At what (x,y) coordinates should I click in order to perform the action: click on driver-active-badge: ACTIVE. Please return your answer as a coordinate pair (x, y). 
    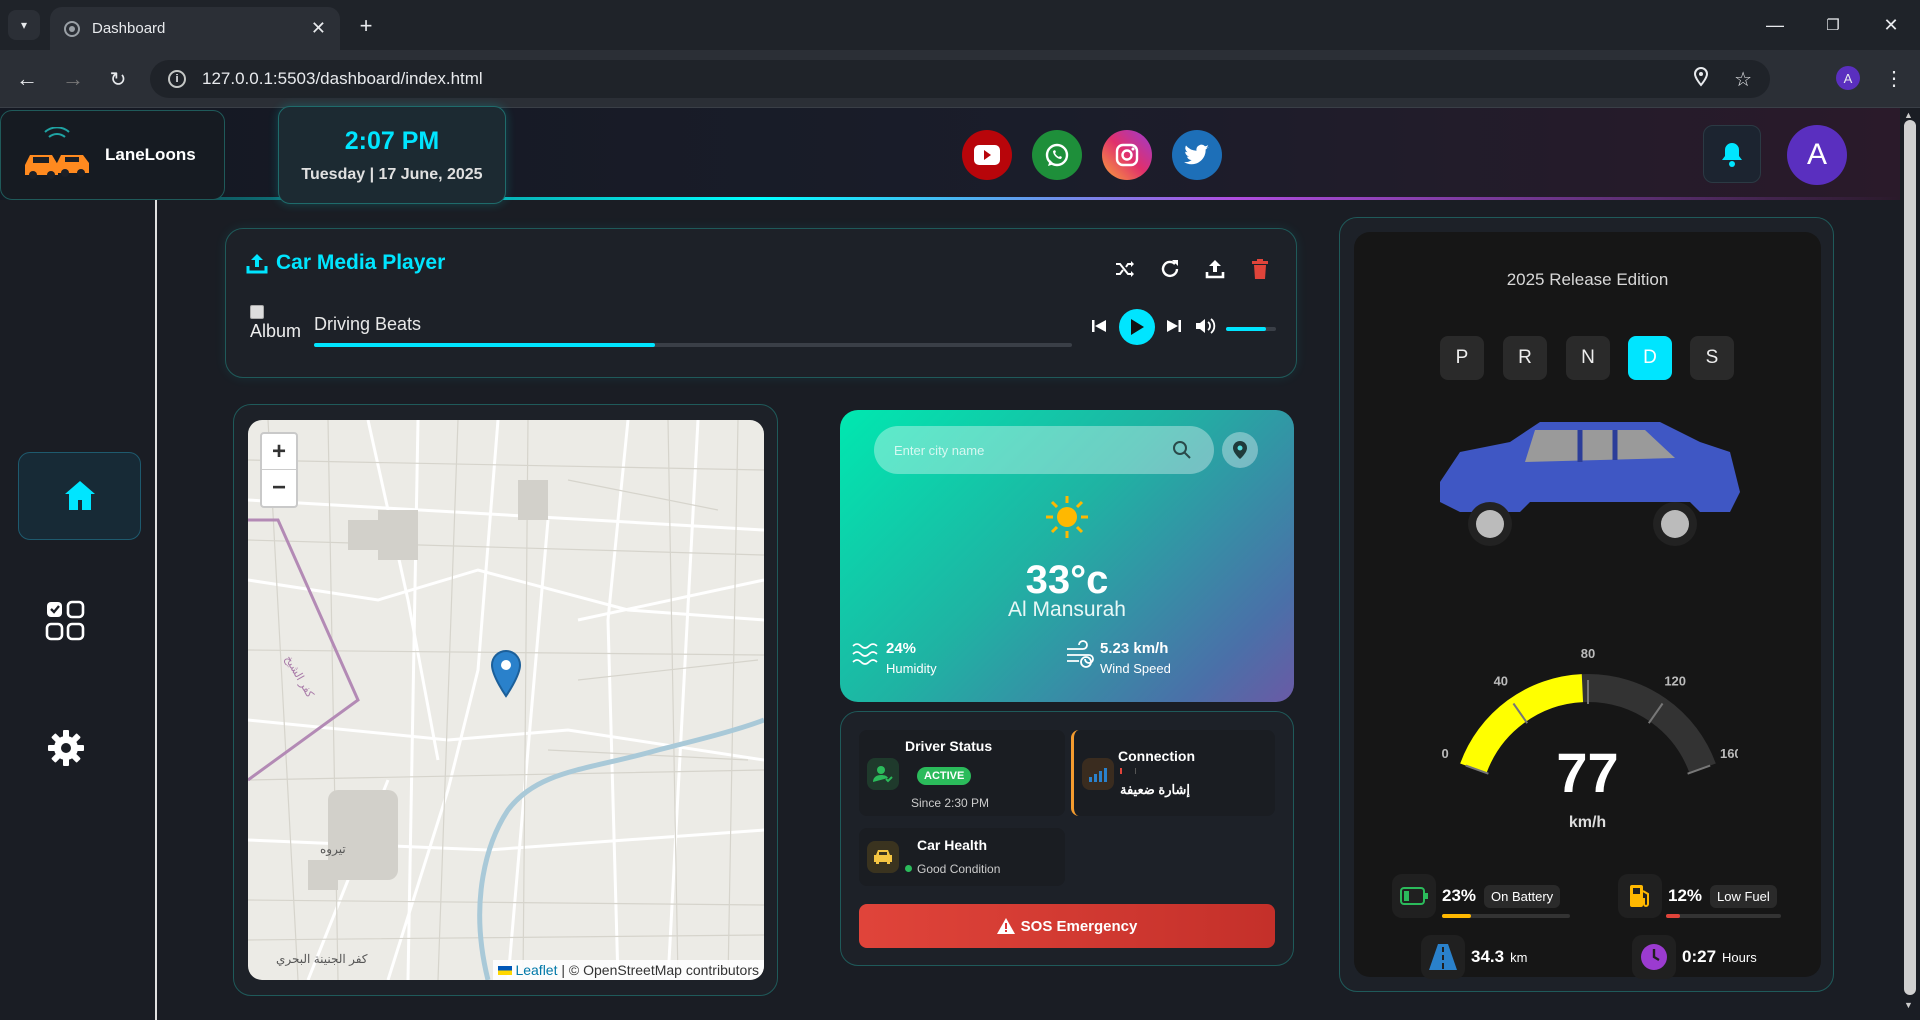
    Looking at the image, I should click on (944, 776).